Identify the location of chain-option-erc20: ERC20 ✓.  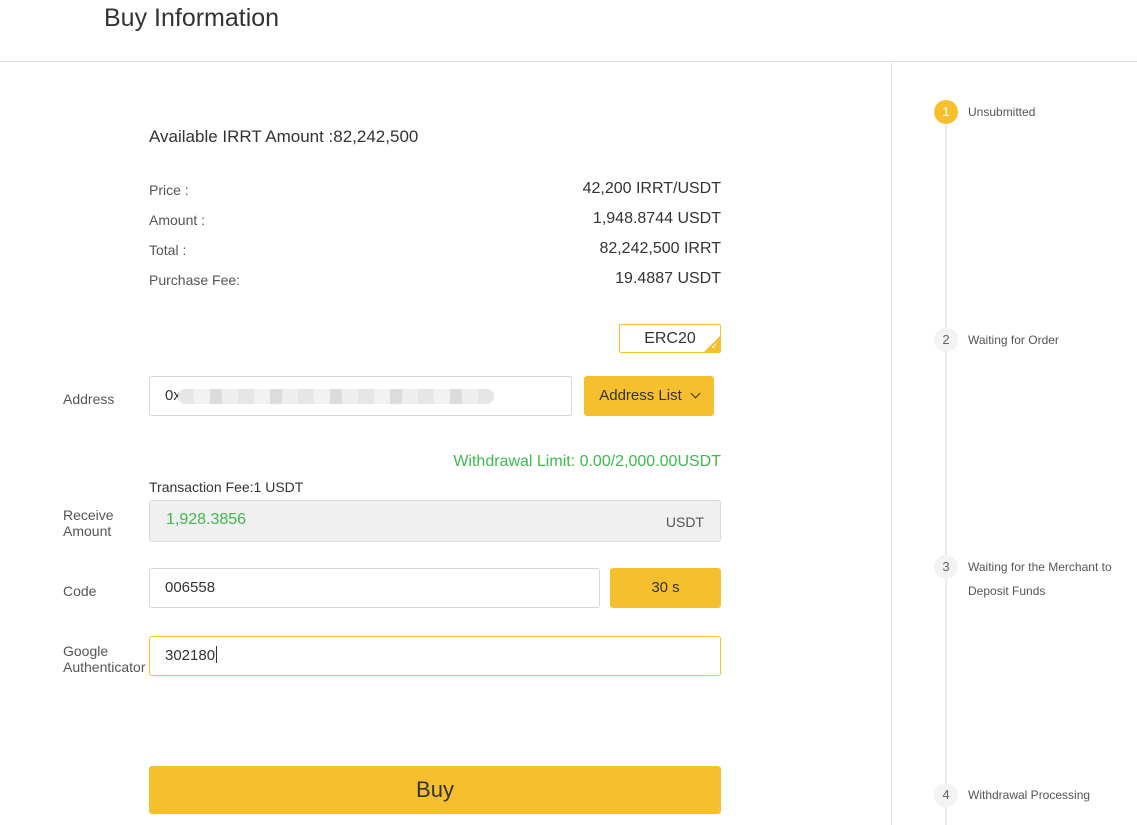
(670, 338).